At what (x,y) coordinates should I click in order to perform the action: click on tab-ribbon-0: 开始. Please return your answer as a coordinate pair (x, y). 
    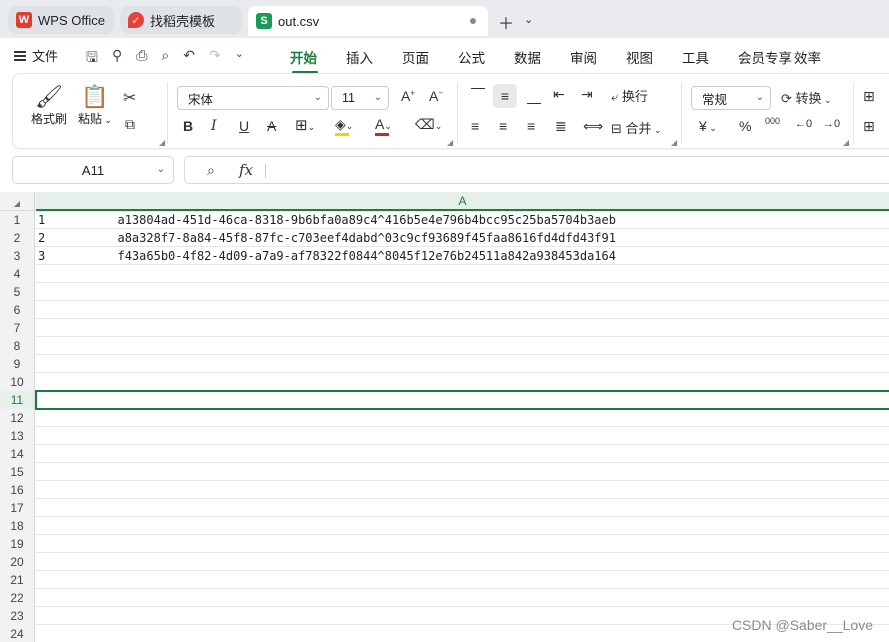
    Looking at the image, I should click on (318, 60).